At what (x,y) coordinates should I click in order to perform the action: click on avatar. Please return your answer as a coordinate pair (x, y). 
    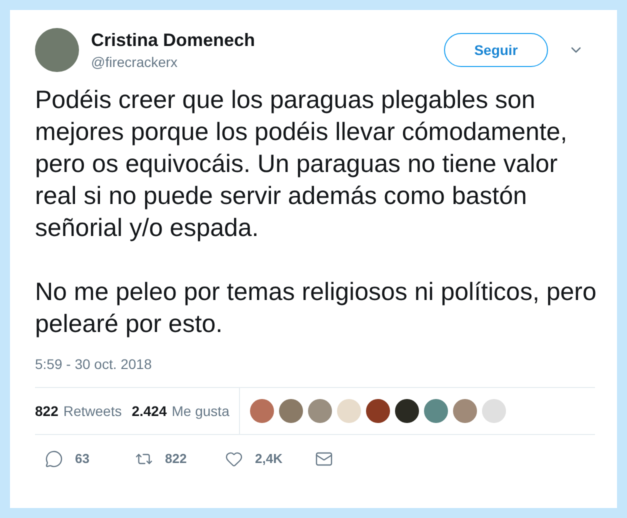
    Looking at the image, I should click on (57, 50).